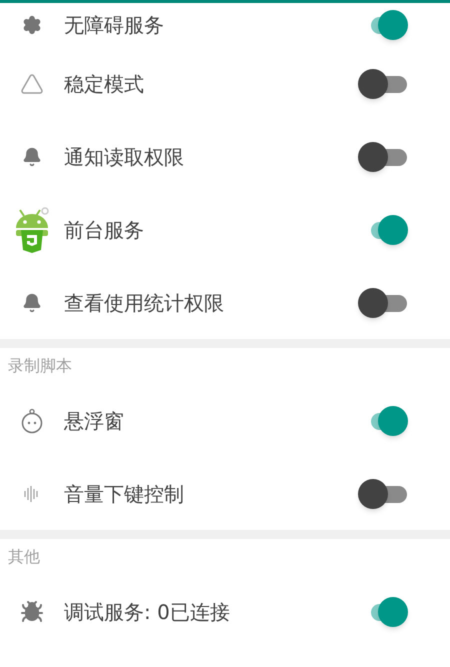 The height and width of the screenshot is (667, 450). What do you see at coordinates (104, 84) in the screenshot?
I see `setting-label: 稳定模式` at bounding box center [104, 84].